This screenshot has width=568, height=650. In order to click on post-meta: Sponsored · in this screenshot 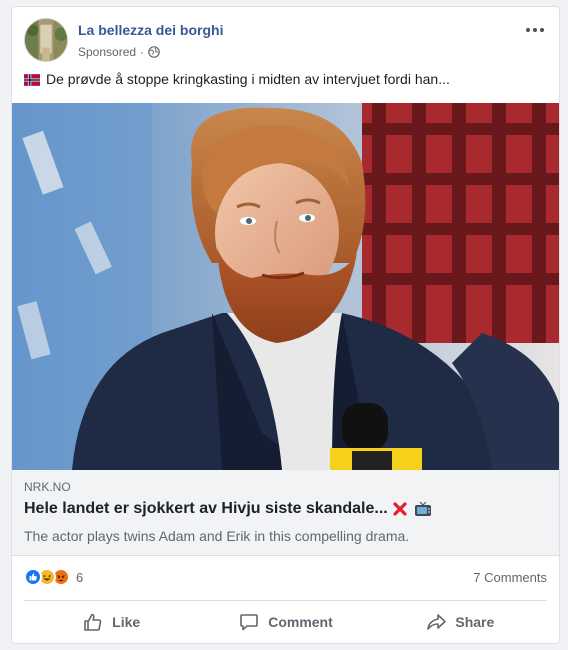, I will do `click(119, 52)`.